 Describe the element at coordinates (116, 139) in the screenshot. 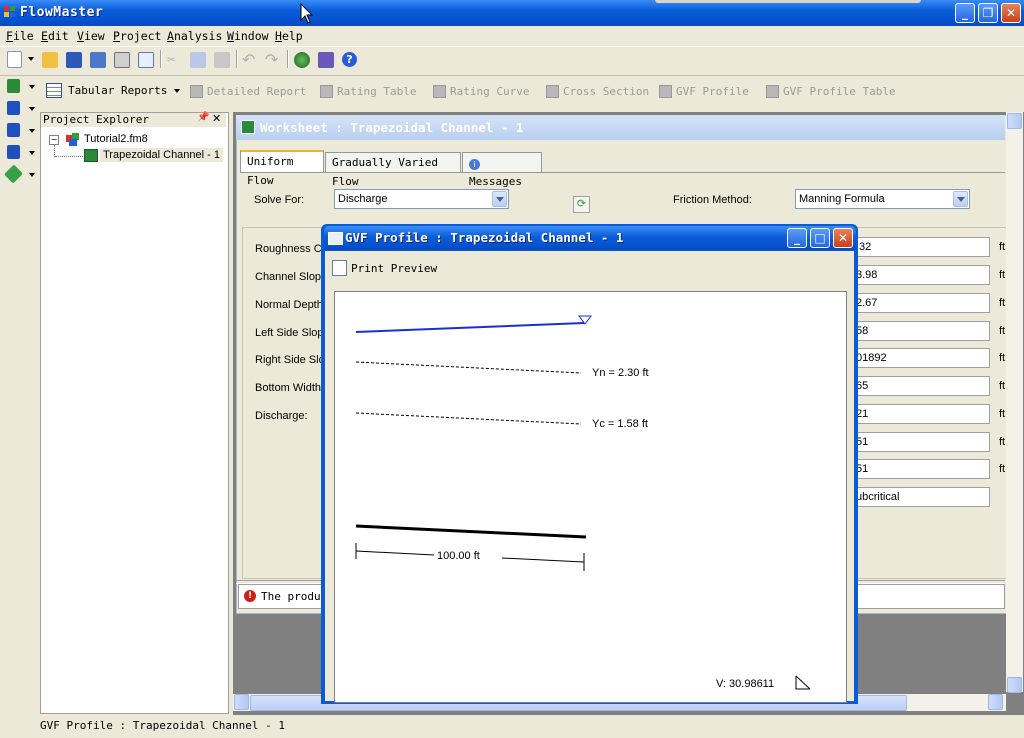

I see `tree-item-file: Tutorial2.fm8` at that location.